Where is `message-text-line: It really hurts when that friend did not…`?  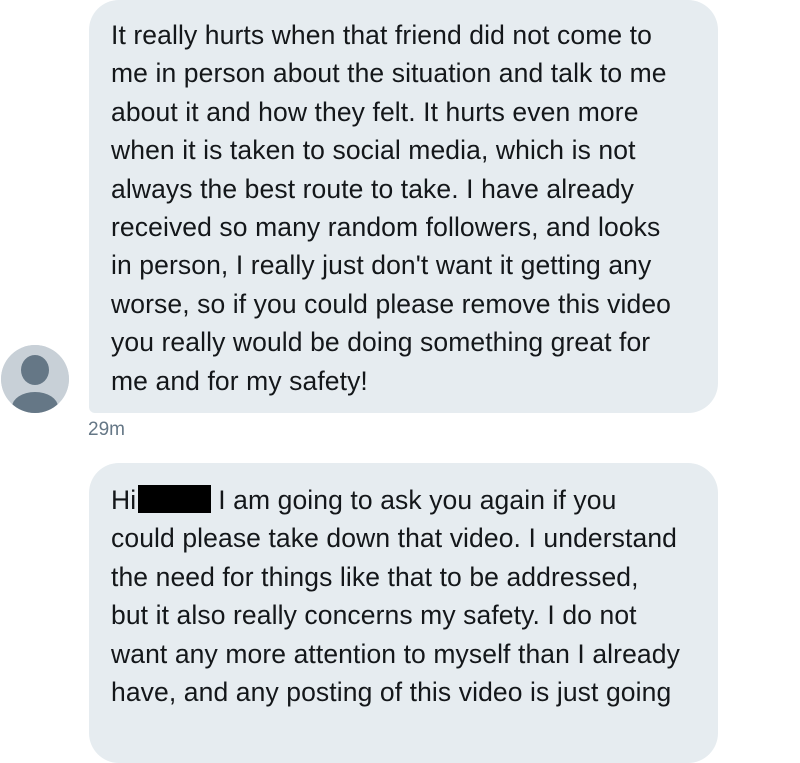
message-text-line: It really hurts when that friend did not… is located at coordinates (381, 35).